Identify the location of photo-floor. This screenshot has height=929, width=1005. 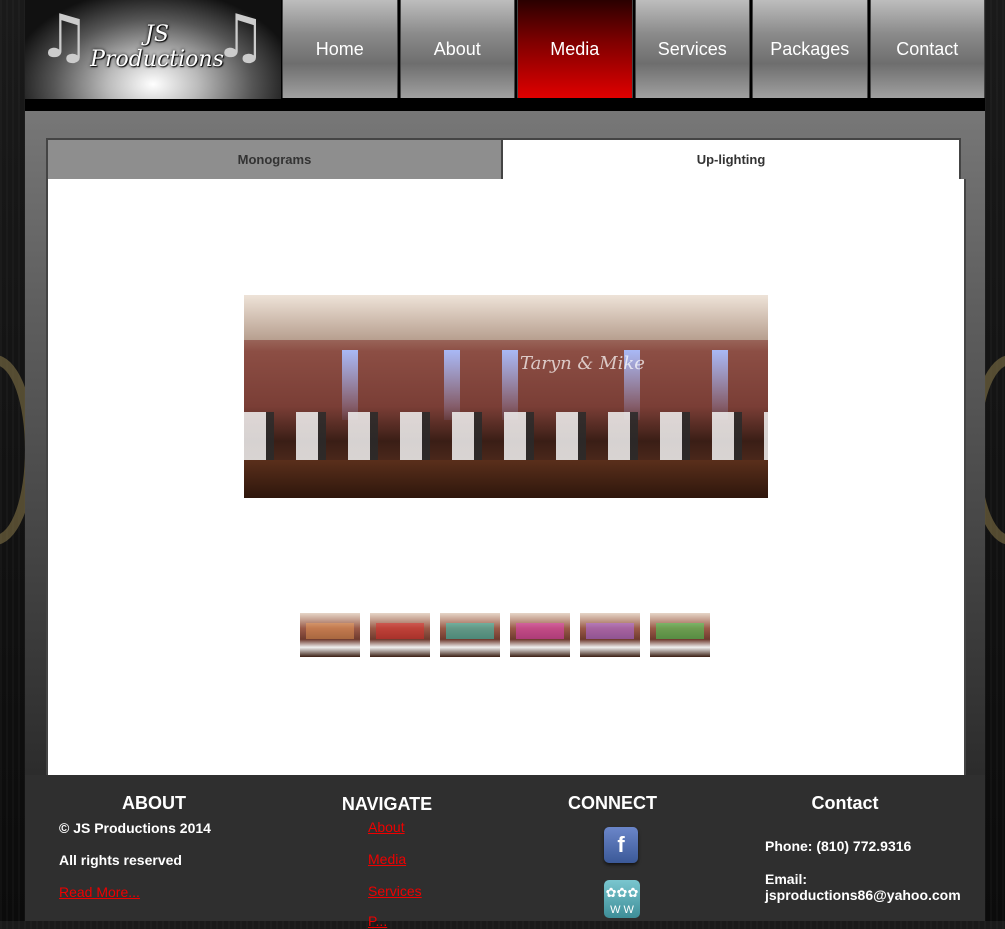
(506, 479).